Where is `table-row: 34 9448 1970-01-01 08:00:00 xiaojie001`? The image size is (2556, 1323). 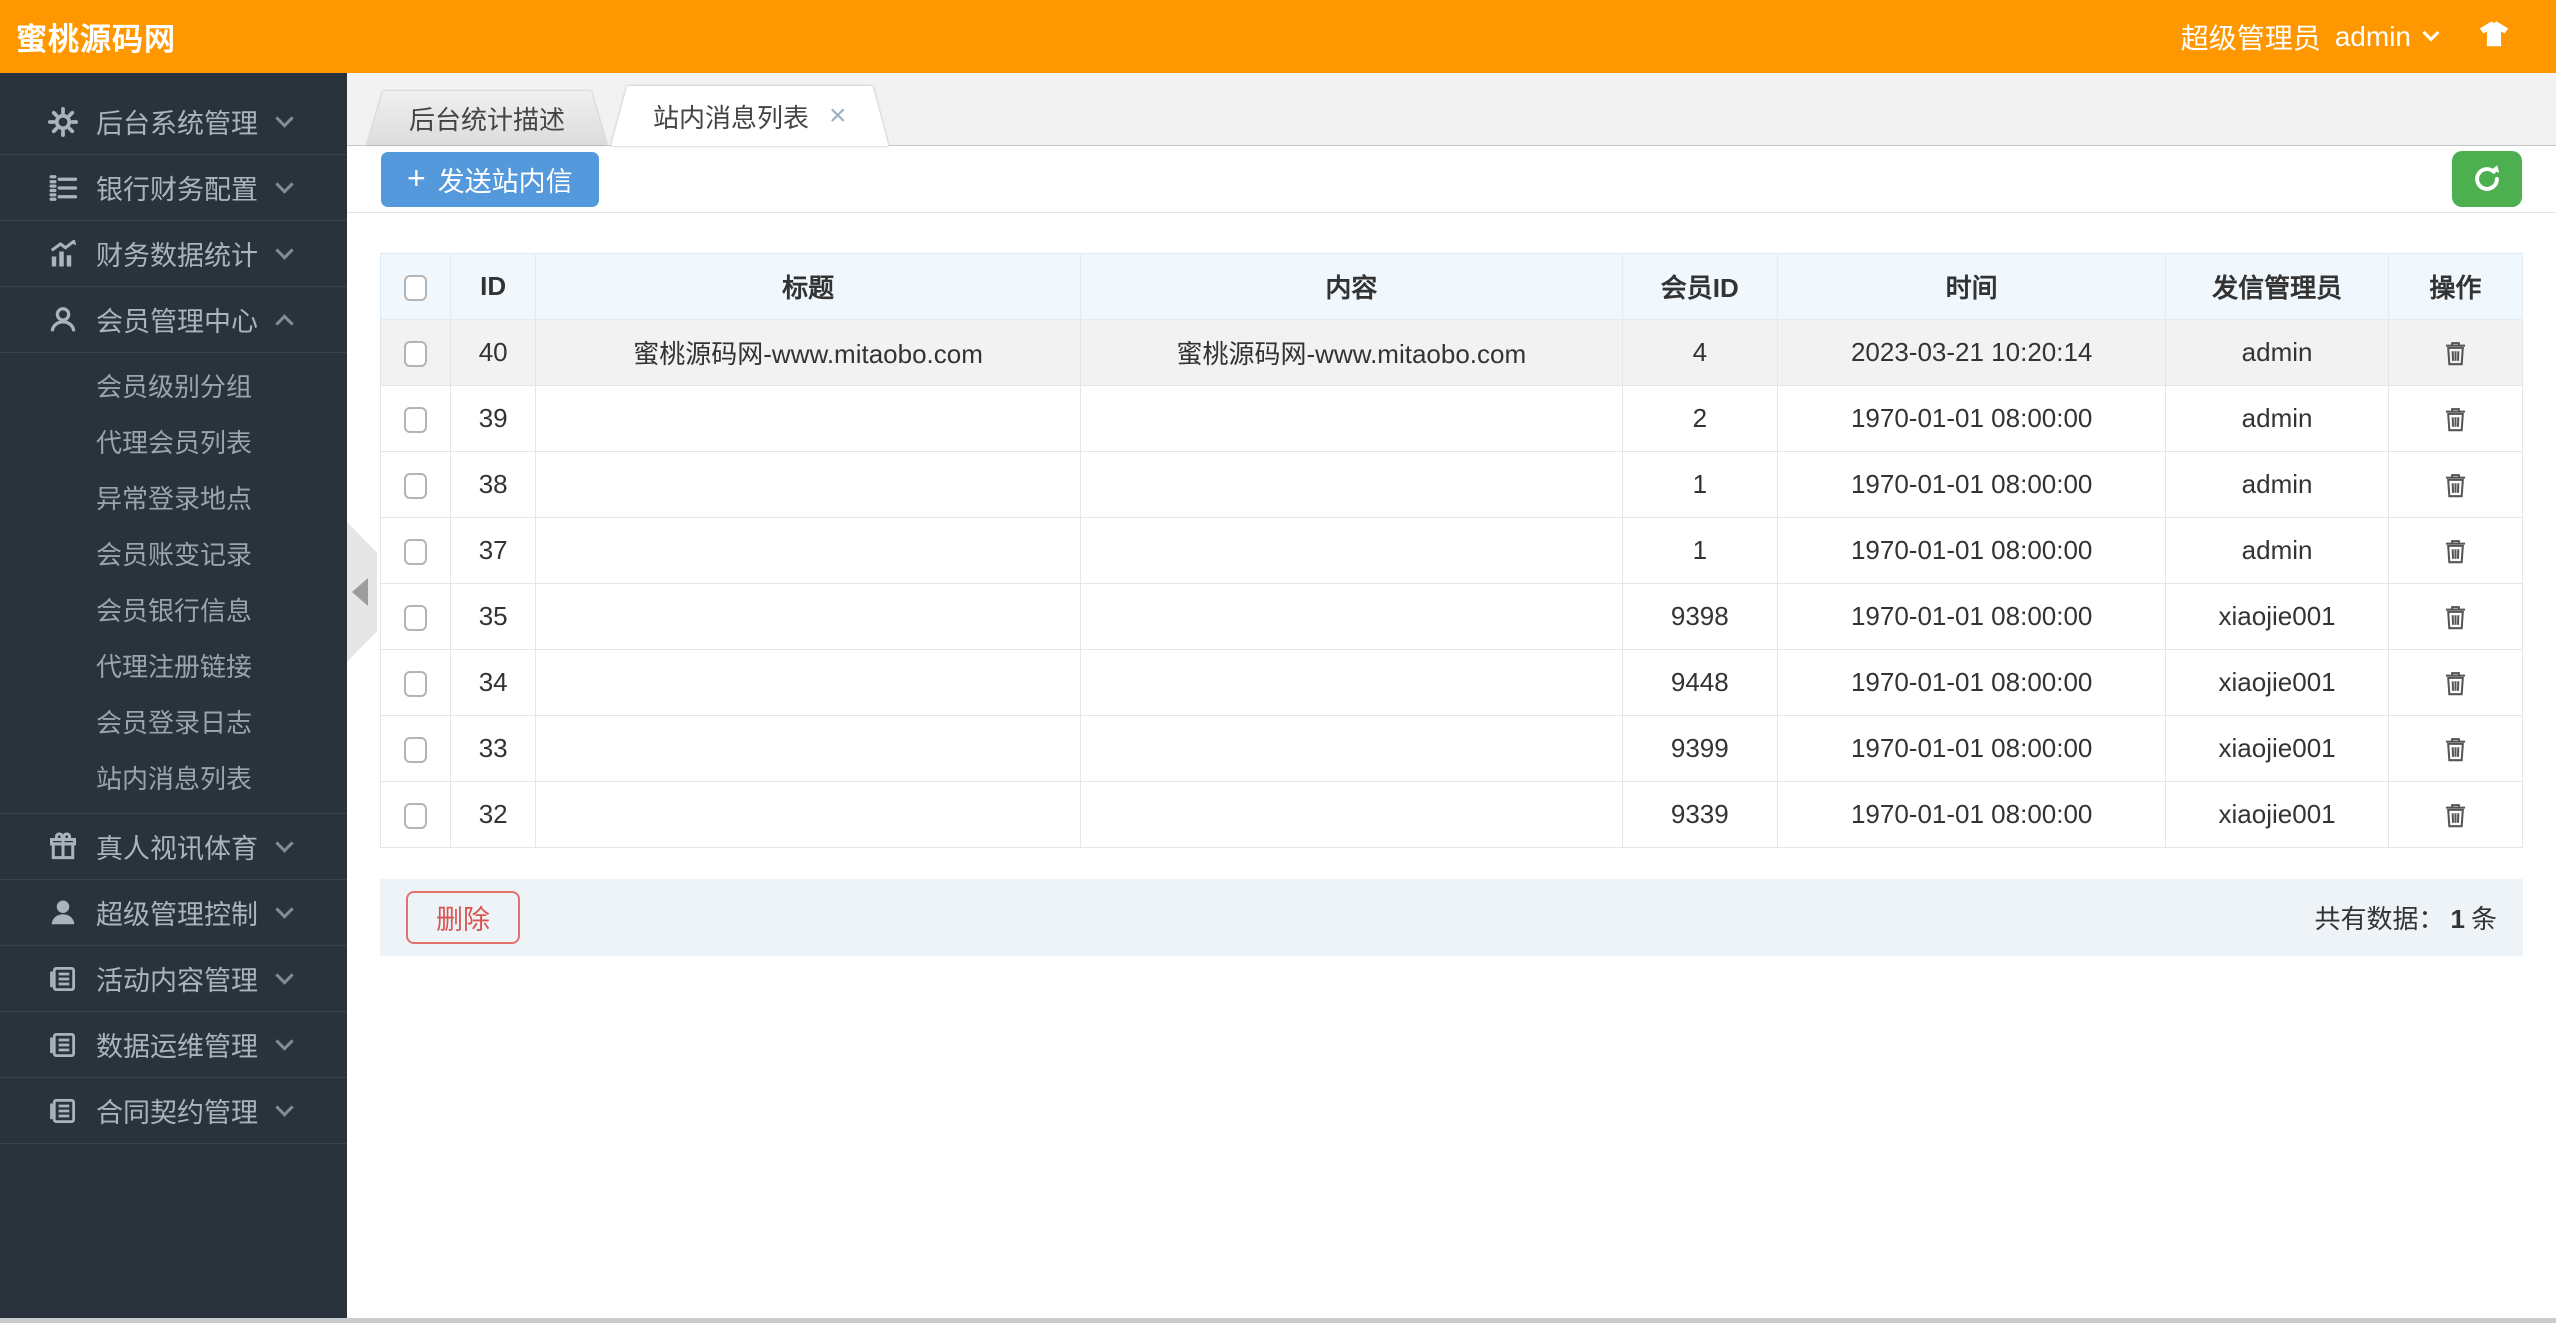
table-row: 34 9448 1970-01-01 08:00:00 xiaojie001 is located at coordinates (1451, 682).